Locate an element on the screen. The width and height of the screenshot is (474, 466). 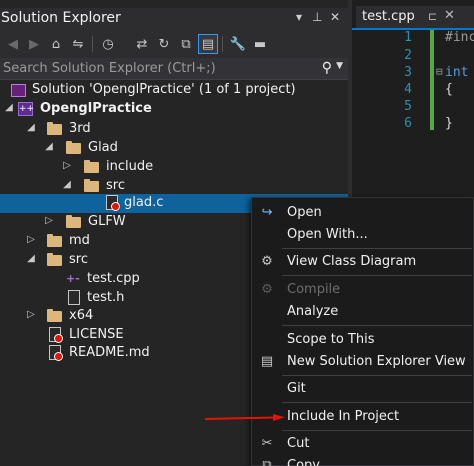
solution-icon is located at coordinates (19, 90).